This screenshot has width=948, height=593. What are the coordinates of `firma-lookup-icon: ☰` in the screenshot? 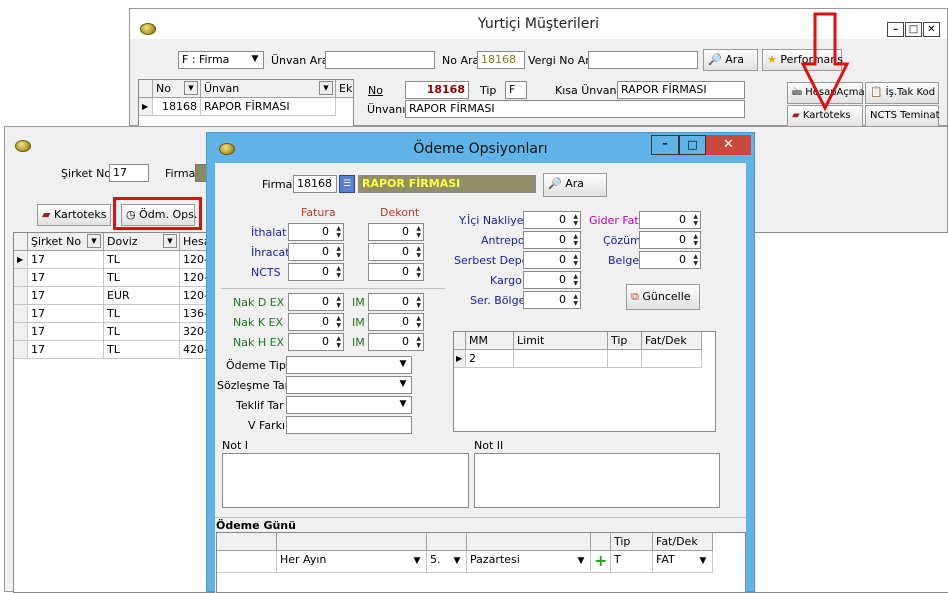 It's located at (347, 184).